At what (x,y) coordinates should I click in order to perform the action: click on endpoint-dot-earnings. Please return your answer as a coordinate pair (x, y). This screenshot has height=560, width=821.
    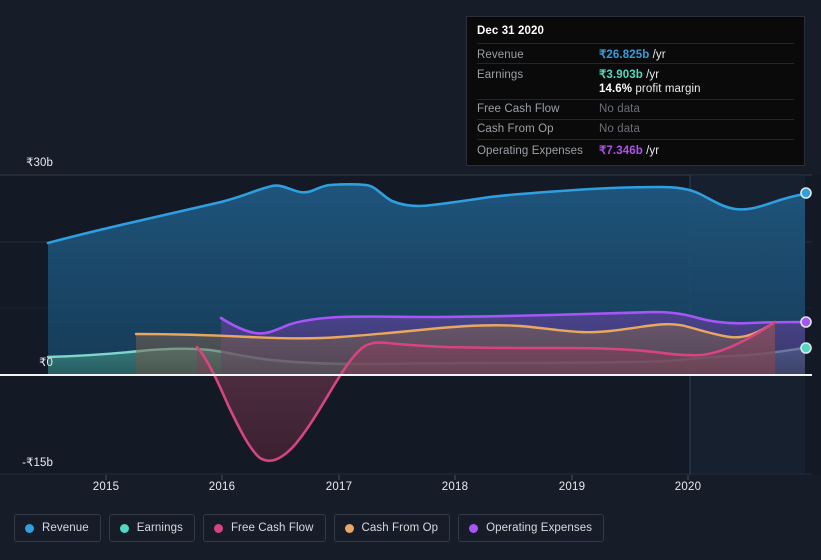
    Looking at the image, I should click on (806, 348).